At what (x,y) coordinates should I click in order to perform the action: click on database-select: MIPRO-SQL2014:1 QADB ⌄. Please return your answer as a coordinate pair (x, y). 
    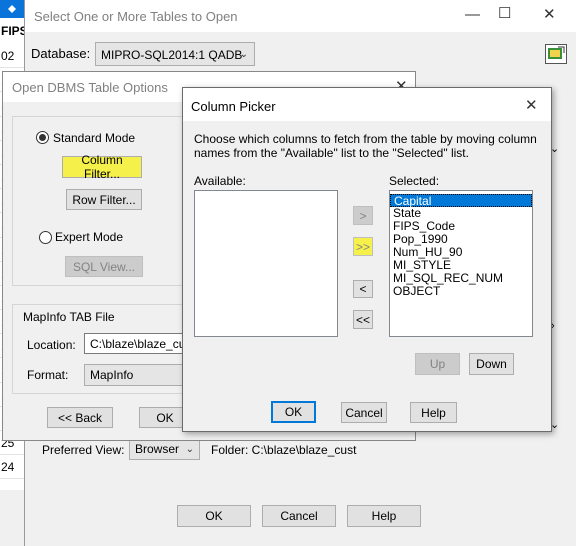
    Looking at the image, I should click on (175, 54).